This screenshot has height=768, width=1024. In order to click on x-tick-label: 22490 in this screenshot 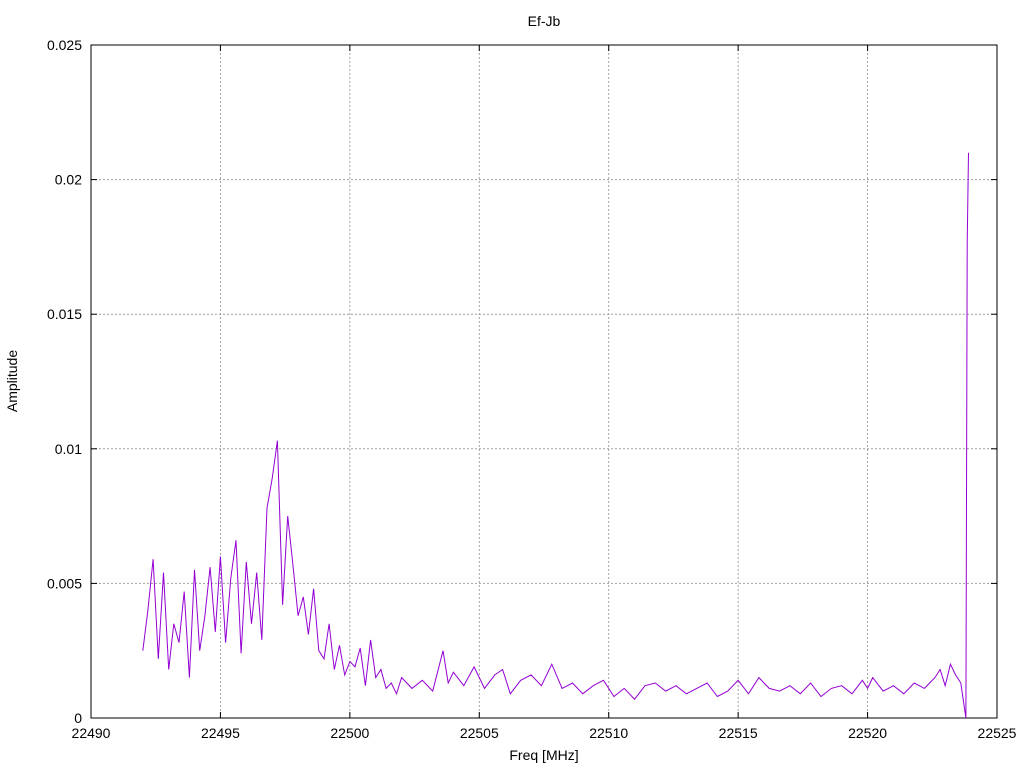, I will do `click(91, 733)`.